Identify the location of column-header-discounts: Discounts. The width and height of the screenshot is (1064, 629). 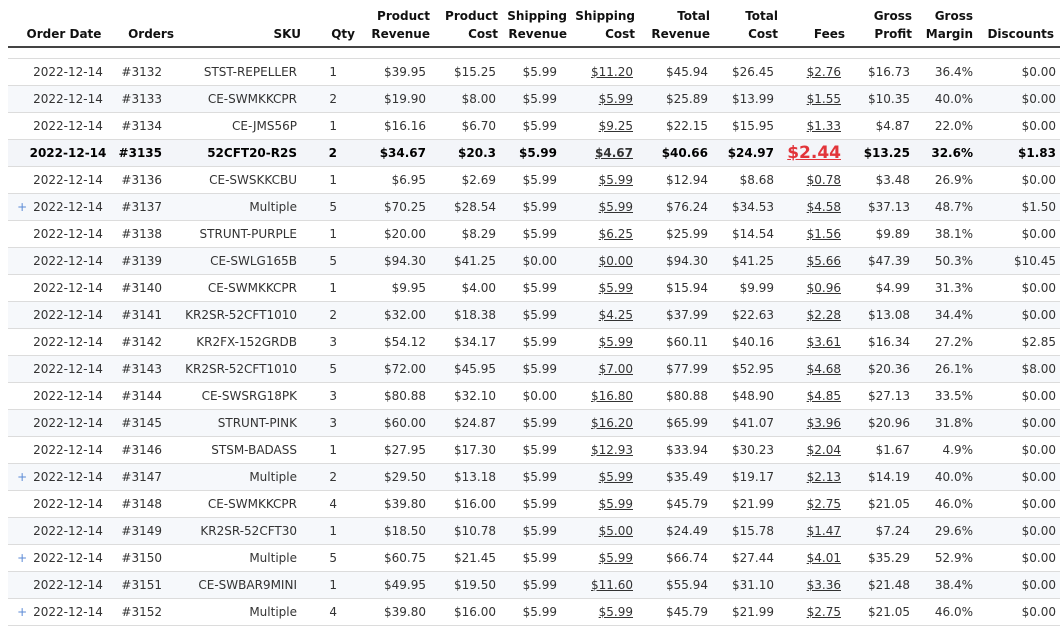
(1016, 24).